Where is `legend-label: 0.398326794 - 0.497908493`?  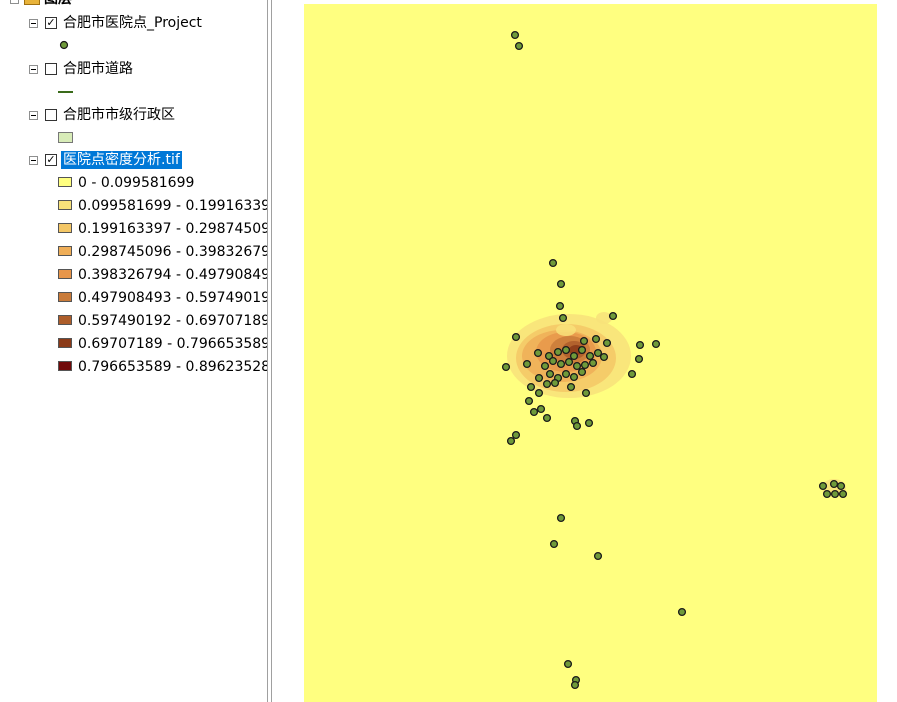 legend-label: 0.398326794 - 0.497908493 is located at coordinates (172, 275).